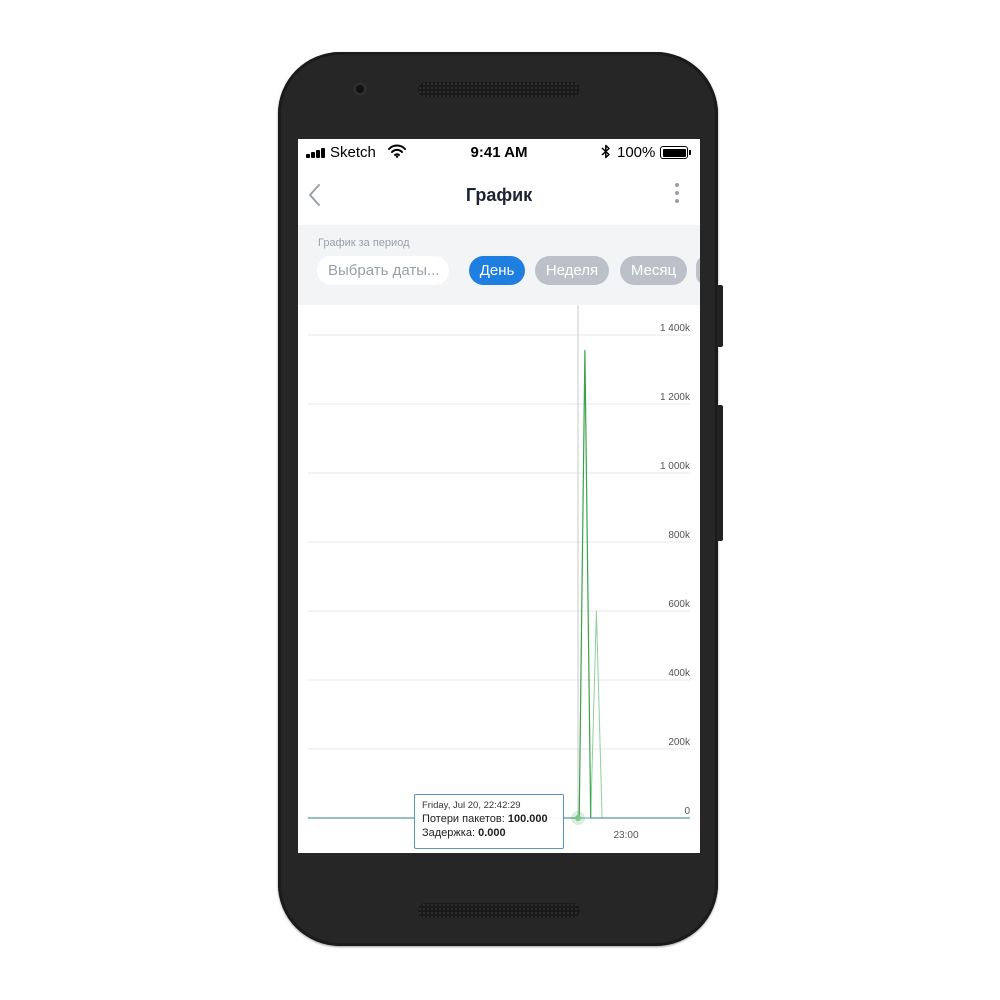 The width and height of the screenshot is (1000, 1000). I want to click on period-label: График за период, so click(364, 243).